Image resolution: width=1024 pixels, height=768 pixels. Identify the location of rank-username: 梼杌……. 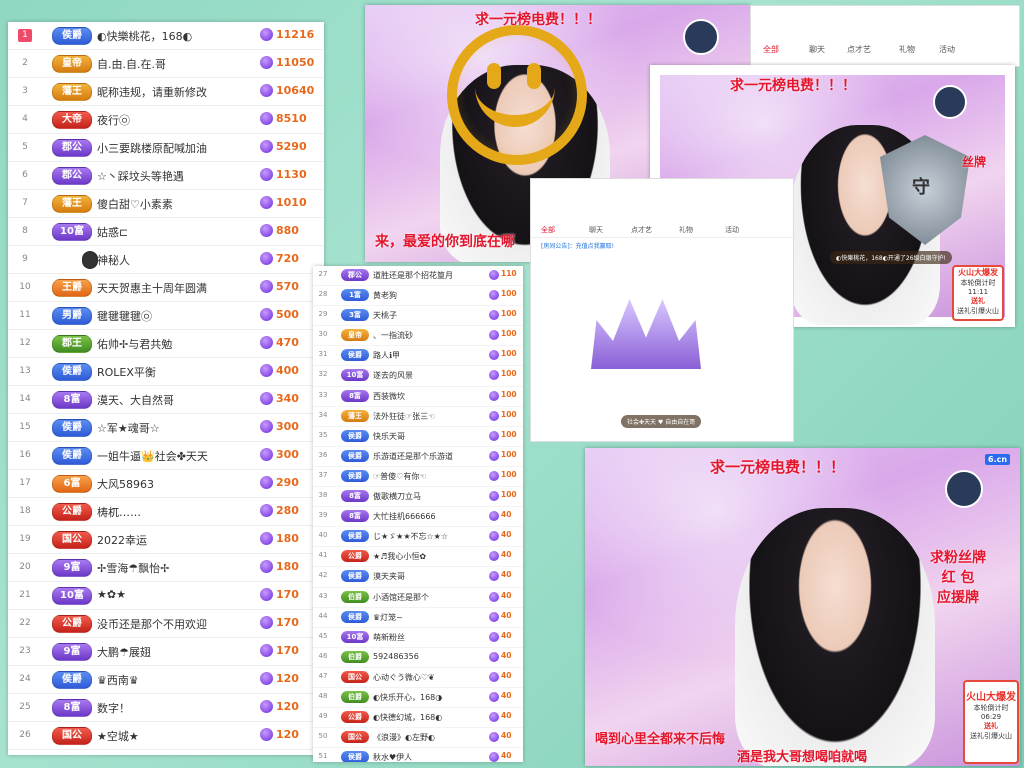
(177, 512).